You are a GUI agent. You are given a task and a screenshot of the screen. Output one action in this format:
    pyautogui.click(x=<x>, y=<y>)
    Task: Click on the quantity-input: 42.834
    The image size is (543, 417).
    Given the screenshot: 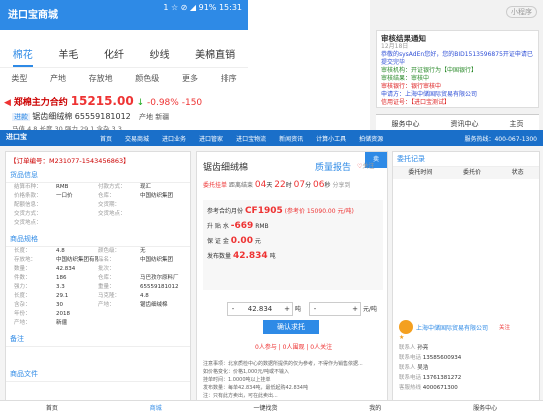 What is the action you would take?
    pyautogui.click(x=260, y=309)
    